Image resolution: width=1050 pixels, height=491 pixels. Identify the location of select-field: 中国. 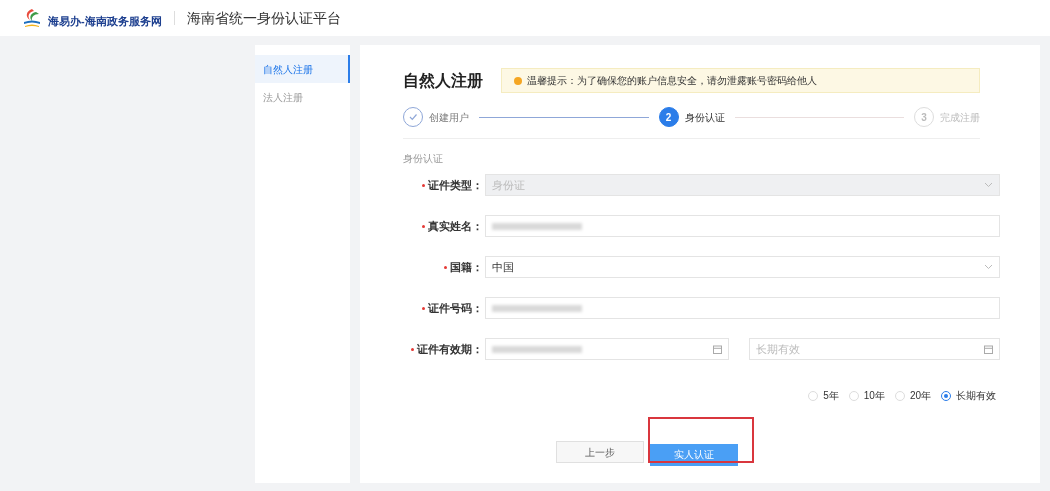
(742, 267).